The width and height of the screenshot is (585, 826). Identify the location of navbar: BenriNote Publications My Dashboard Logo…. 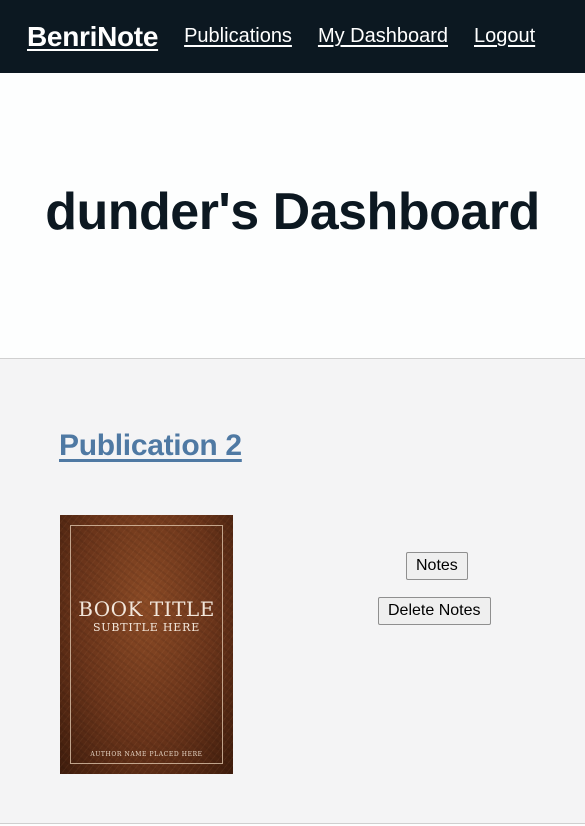
(292, 36).